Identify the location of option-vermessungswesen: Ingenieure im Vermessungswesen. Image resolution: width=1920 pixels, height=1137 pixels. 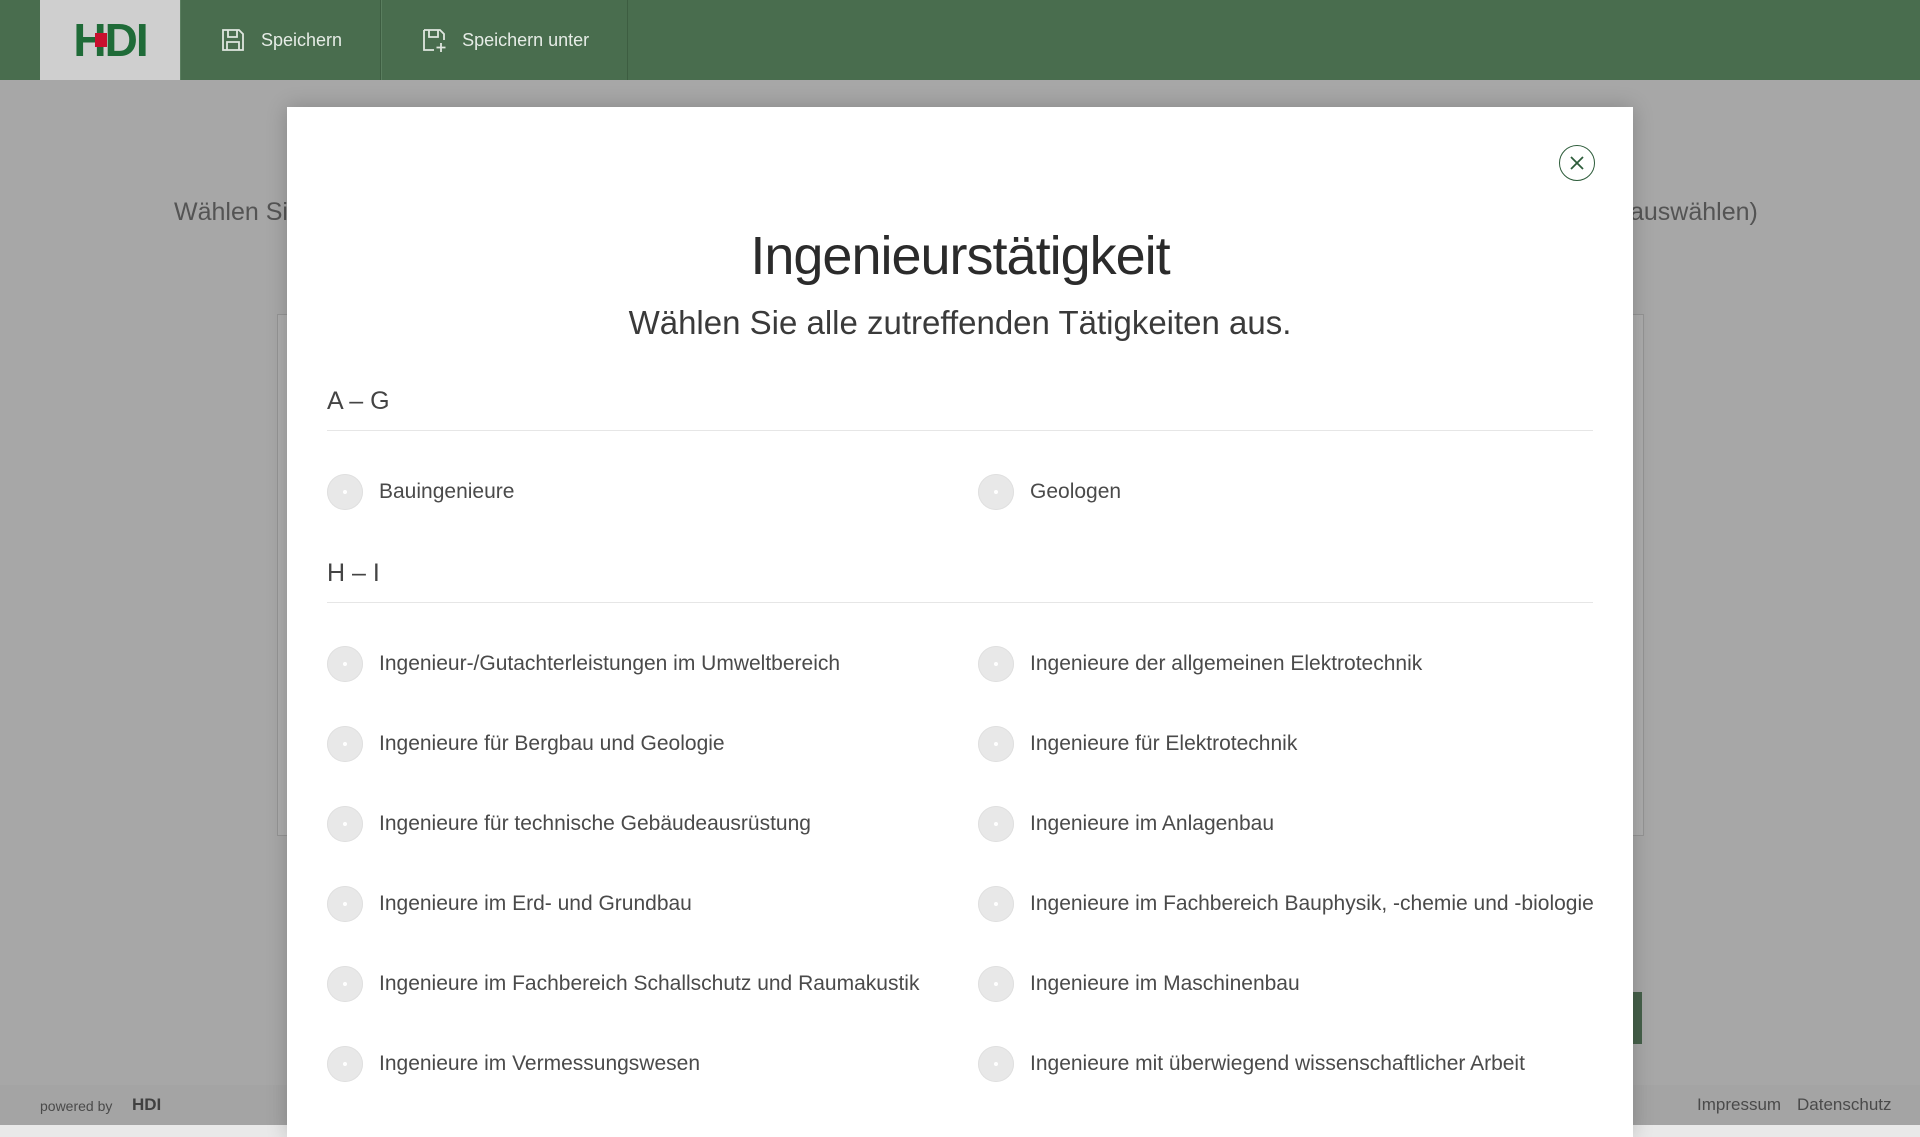
(513, 1064).